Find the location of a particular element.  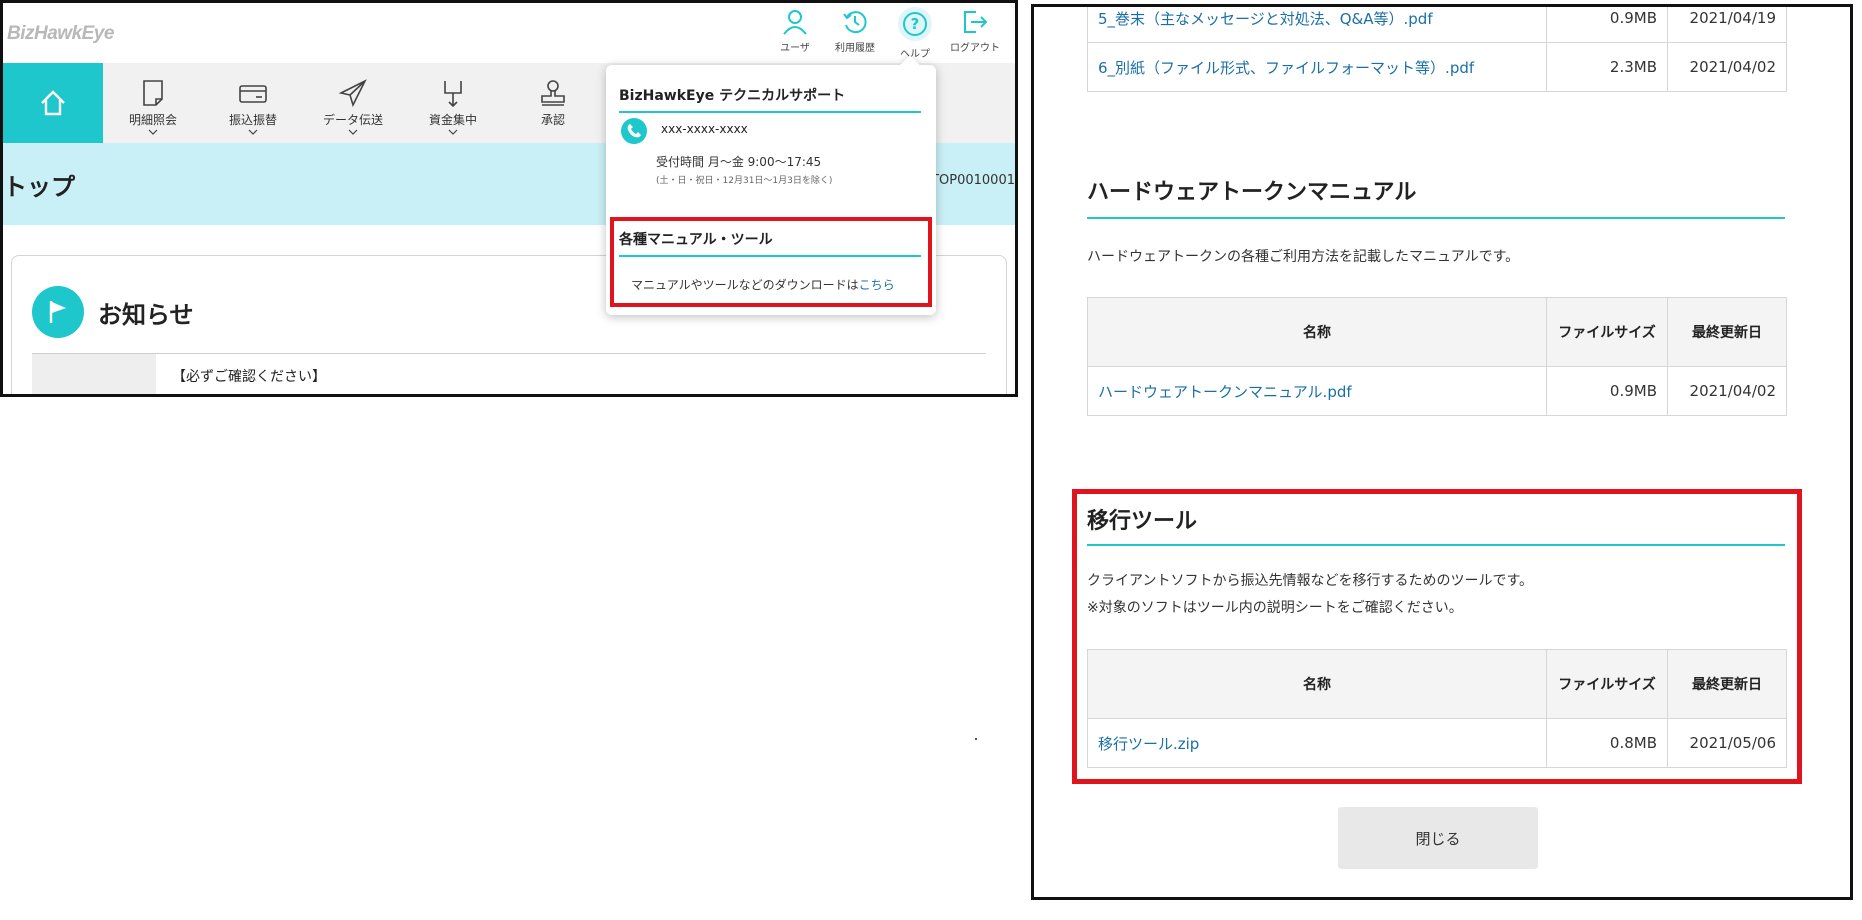

user-button: ユーザ is located at coordinates (795, 31).